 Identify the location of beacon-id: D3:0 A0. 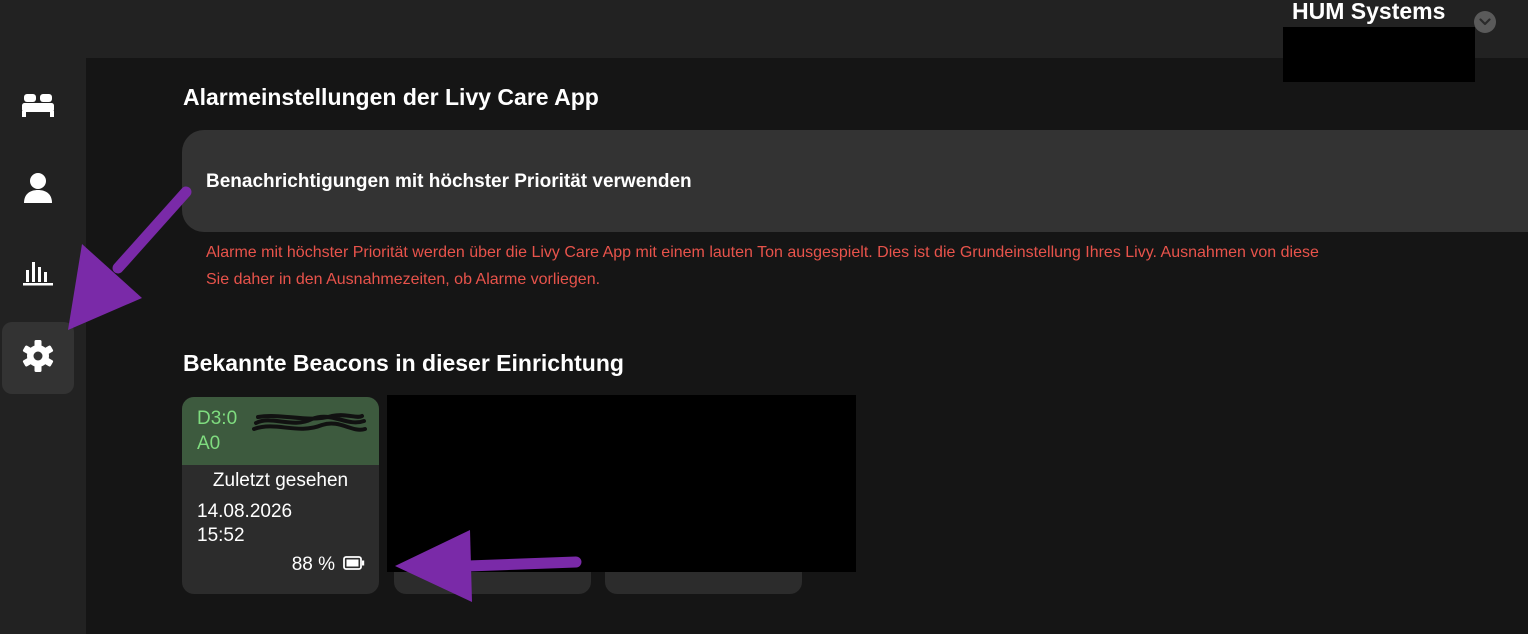
(217, 431).